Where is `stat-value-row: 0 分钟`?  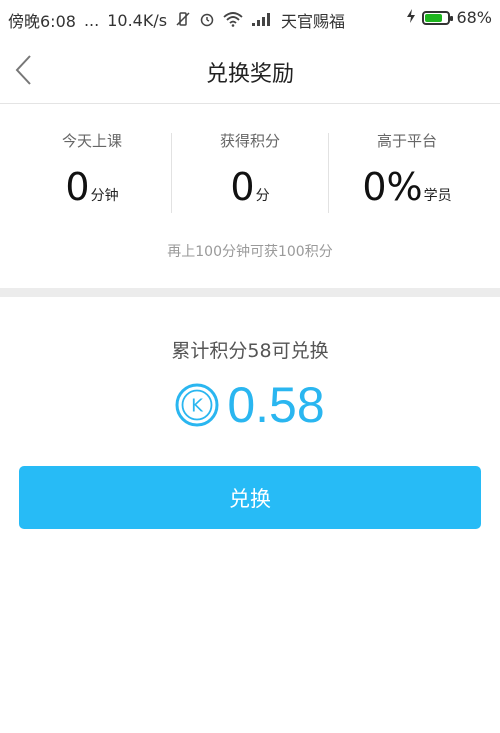 stat-value-row: 0 分钟 is located at coordinates (92, 187).